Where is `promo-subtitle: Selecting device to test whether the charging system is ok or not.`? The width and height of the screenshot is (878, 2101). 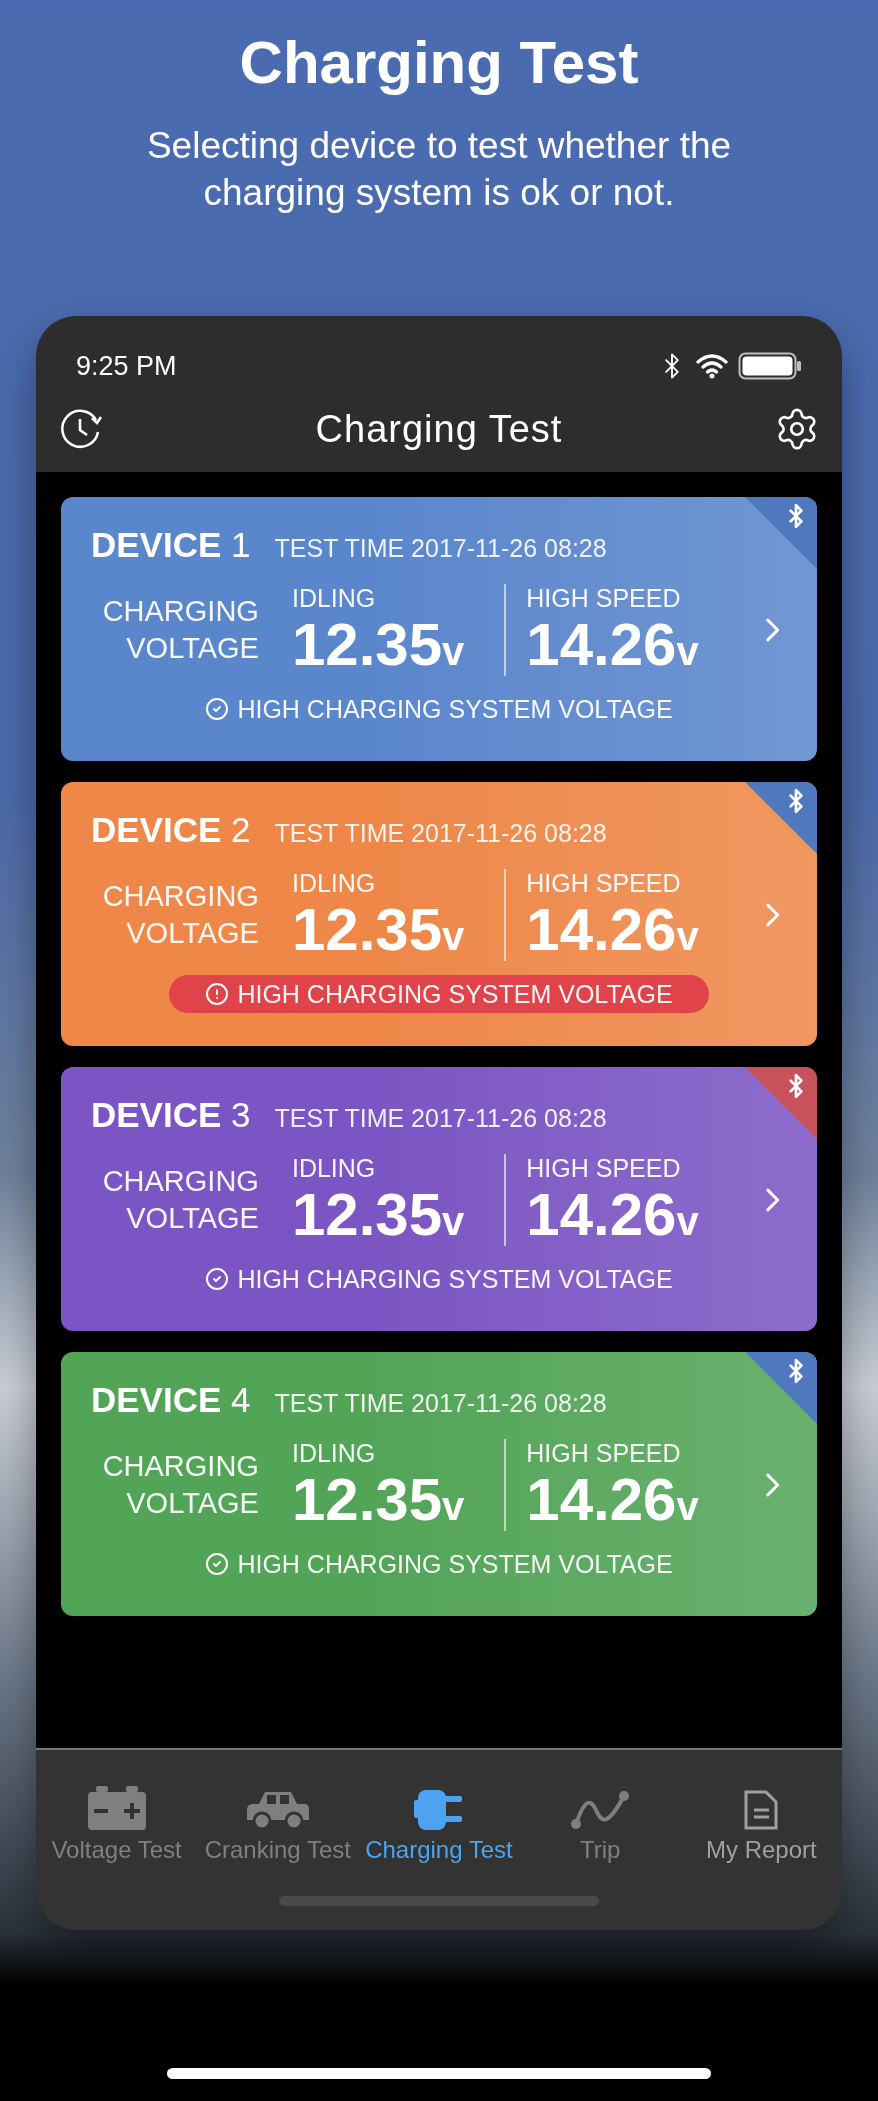 promo-subtitle: Selecting device to test whether the charging system is ok or not. is located at coordinates (439, 169).